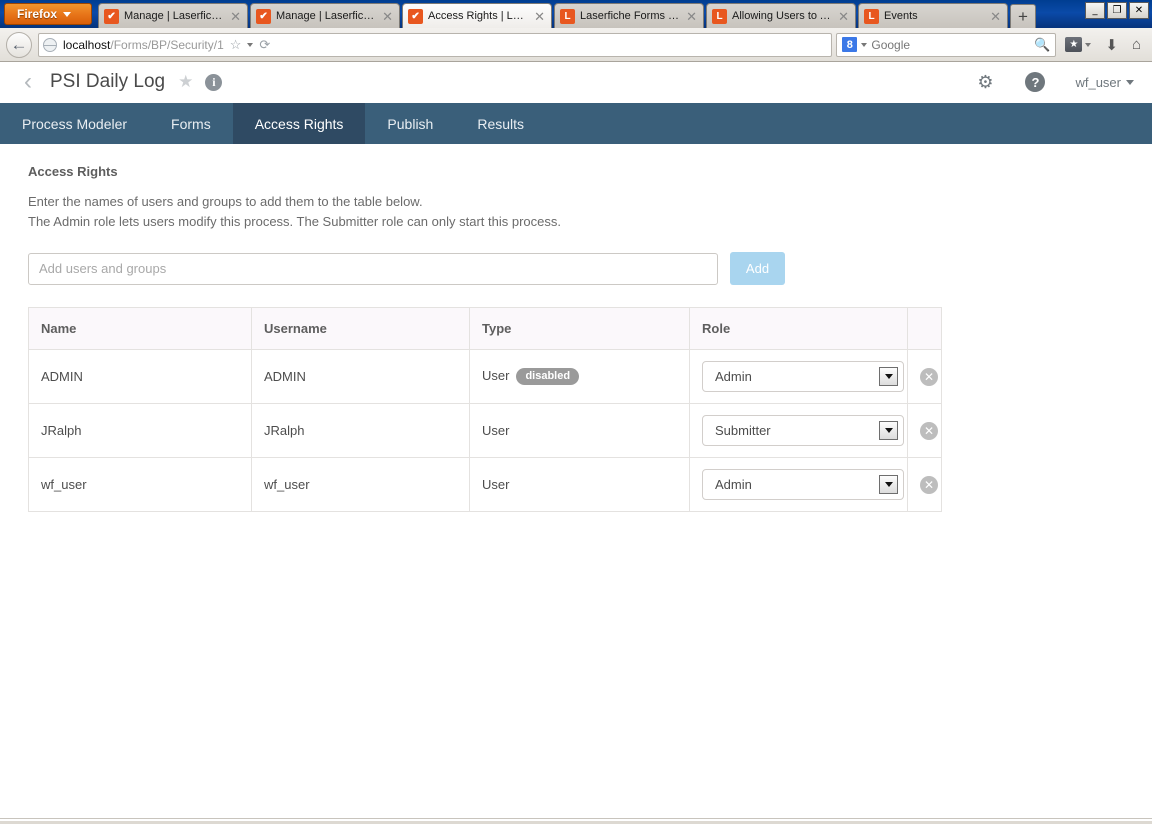 This screenshot has height=824, width=1152. Describe the element at coordinates (140, 484) in the screenshot. I see `cell-name: wf_user` at that location.